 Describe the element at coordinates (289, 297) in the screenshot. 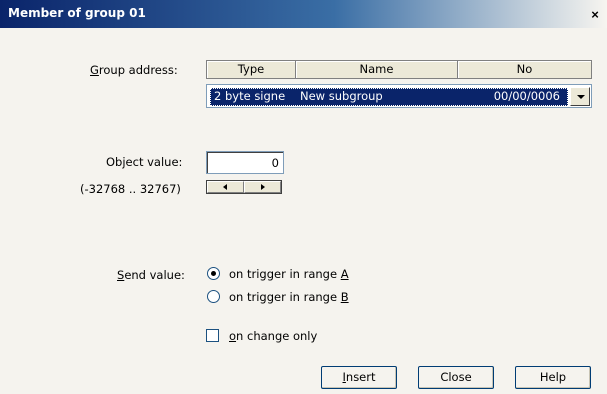

I see `radio-trigger-range-b-label: on trigger in range B` at that location.